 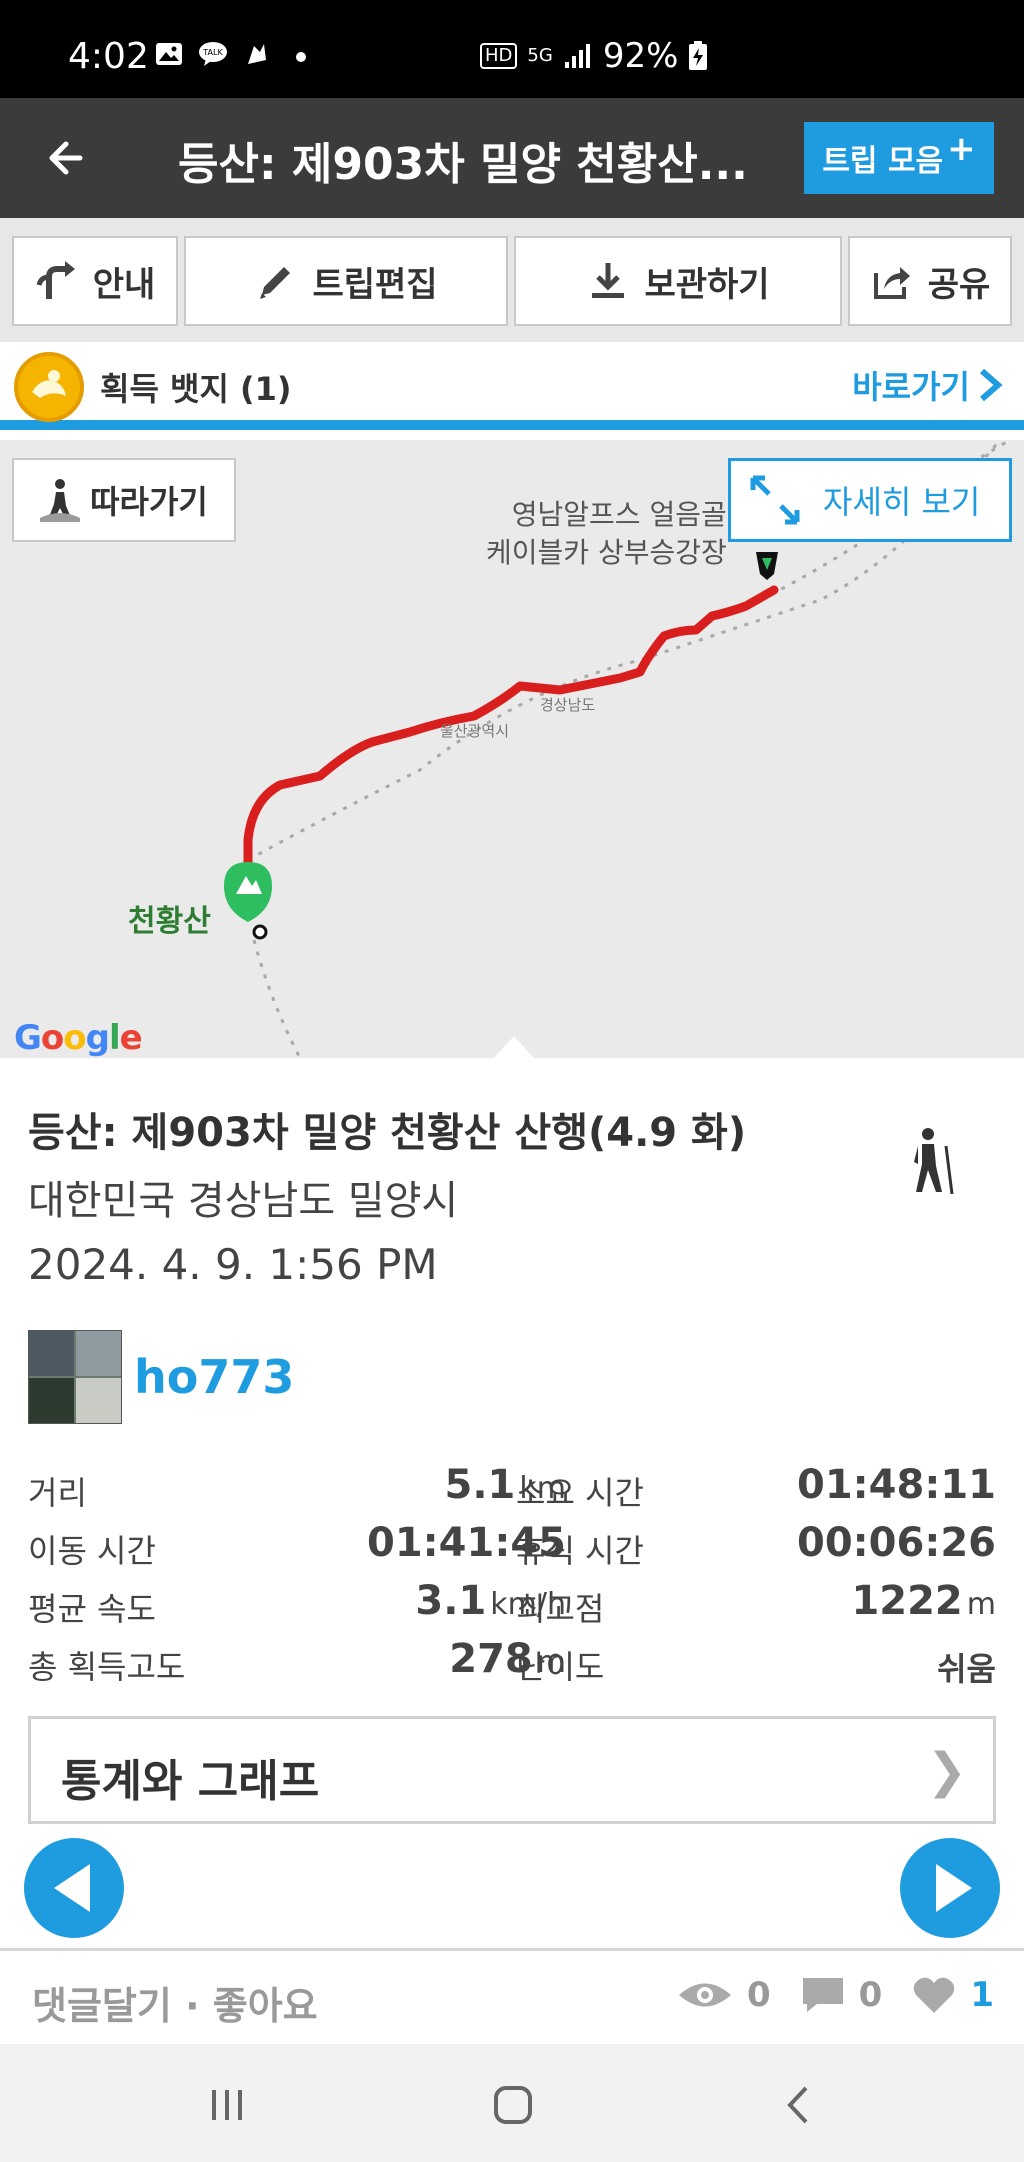 I want to click on follow-button: 따라가기, so click(x=124, y=500).